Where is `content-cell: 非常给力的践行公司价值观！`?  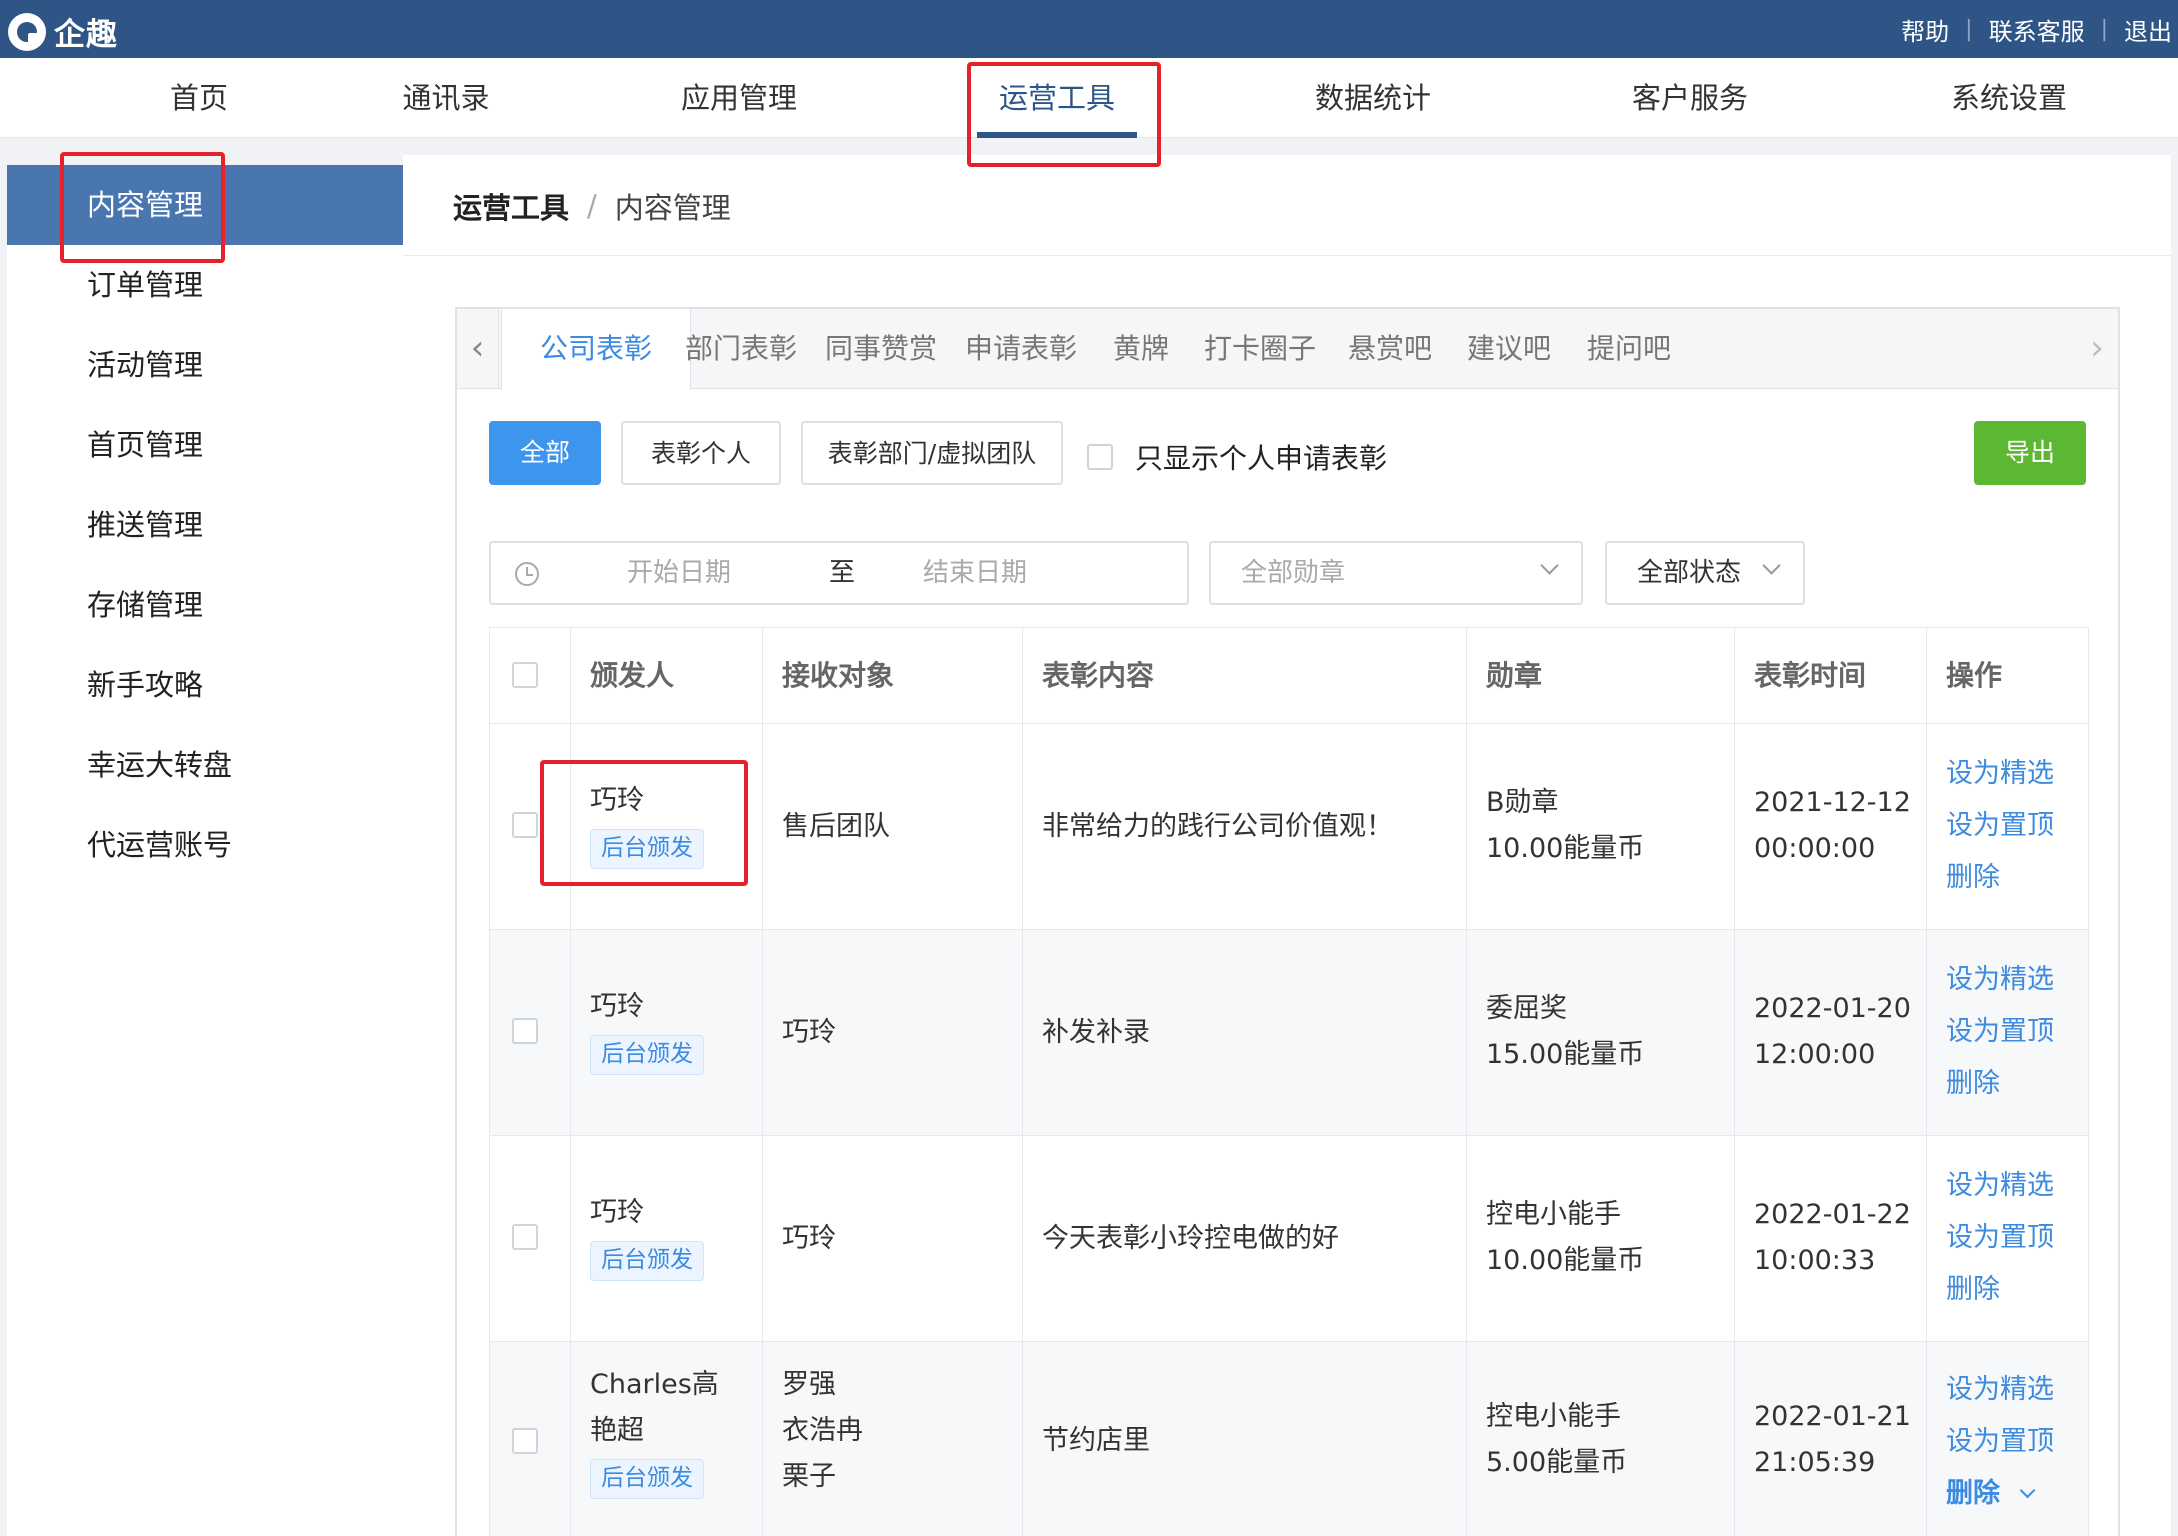 content-cell: 非常给力的践行公司价值观！ is located at coordinates (1217, 826).